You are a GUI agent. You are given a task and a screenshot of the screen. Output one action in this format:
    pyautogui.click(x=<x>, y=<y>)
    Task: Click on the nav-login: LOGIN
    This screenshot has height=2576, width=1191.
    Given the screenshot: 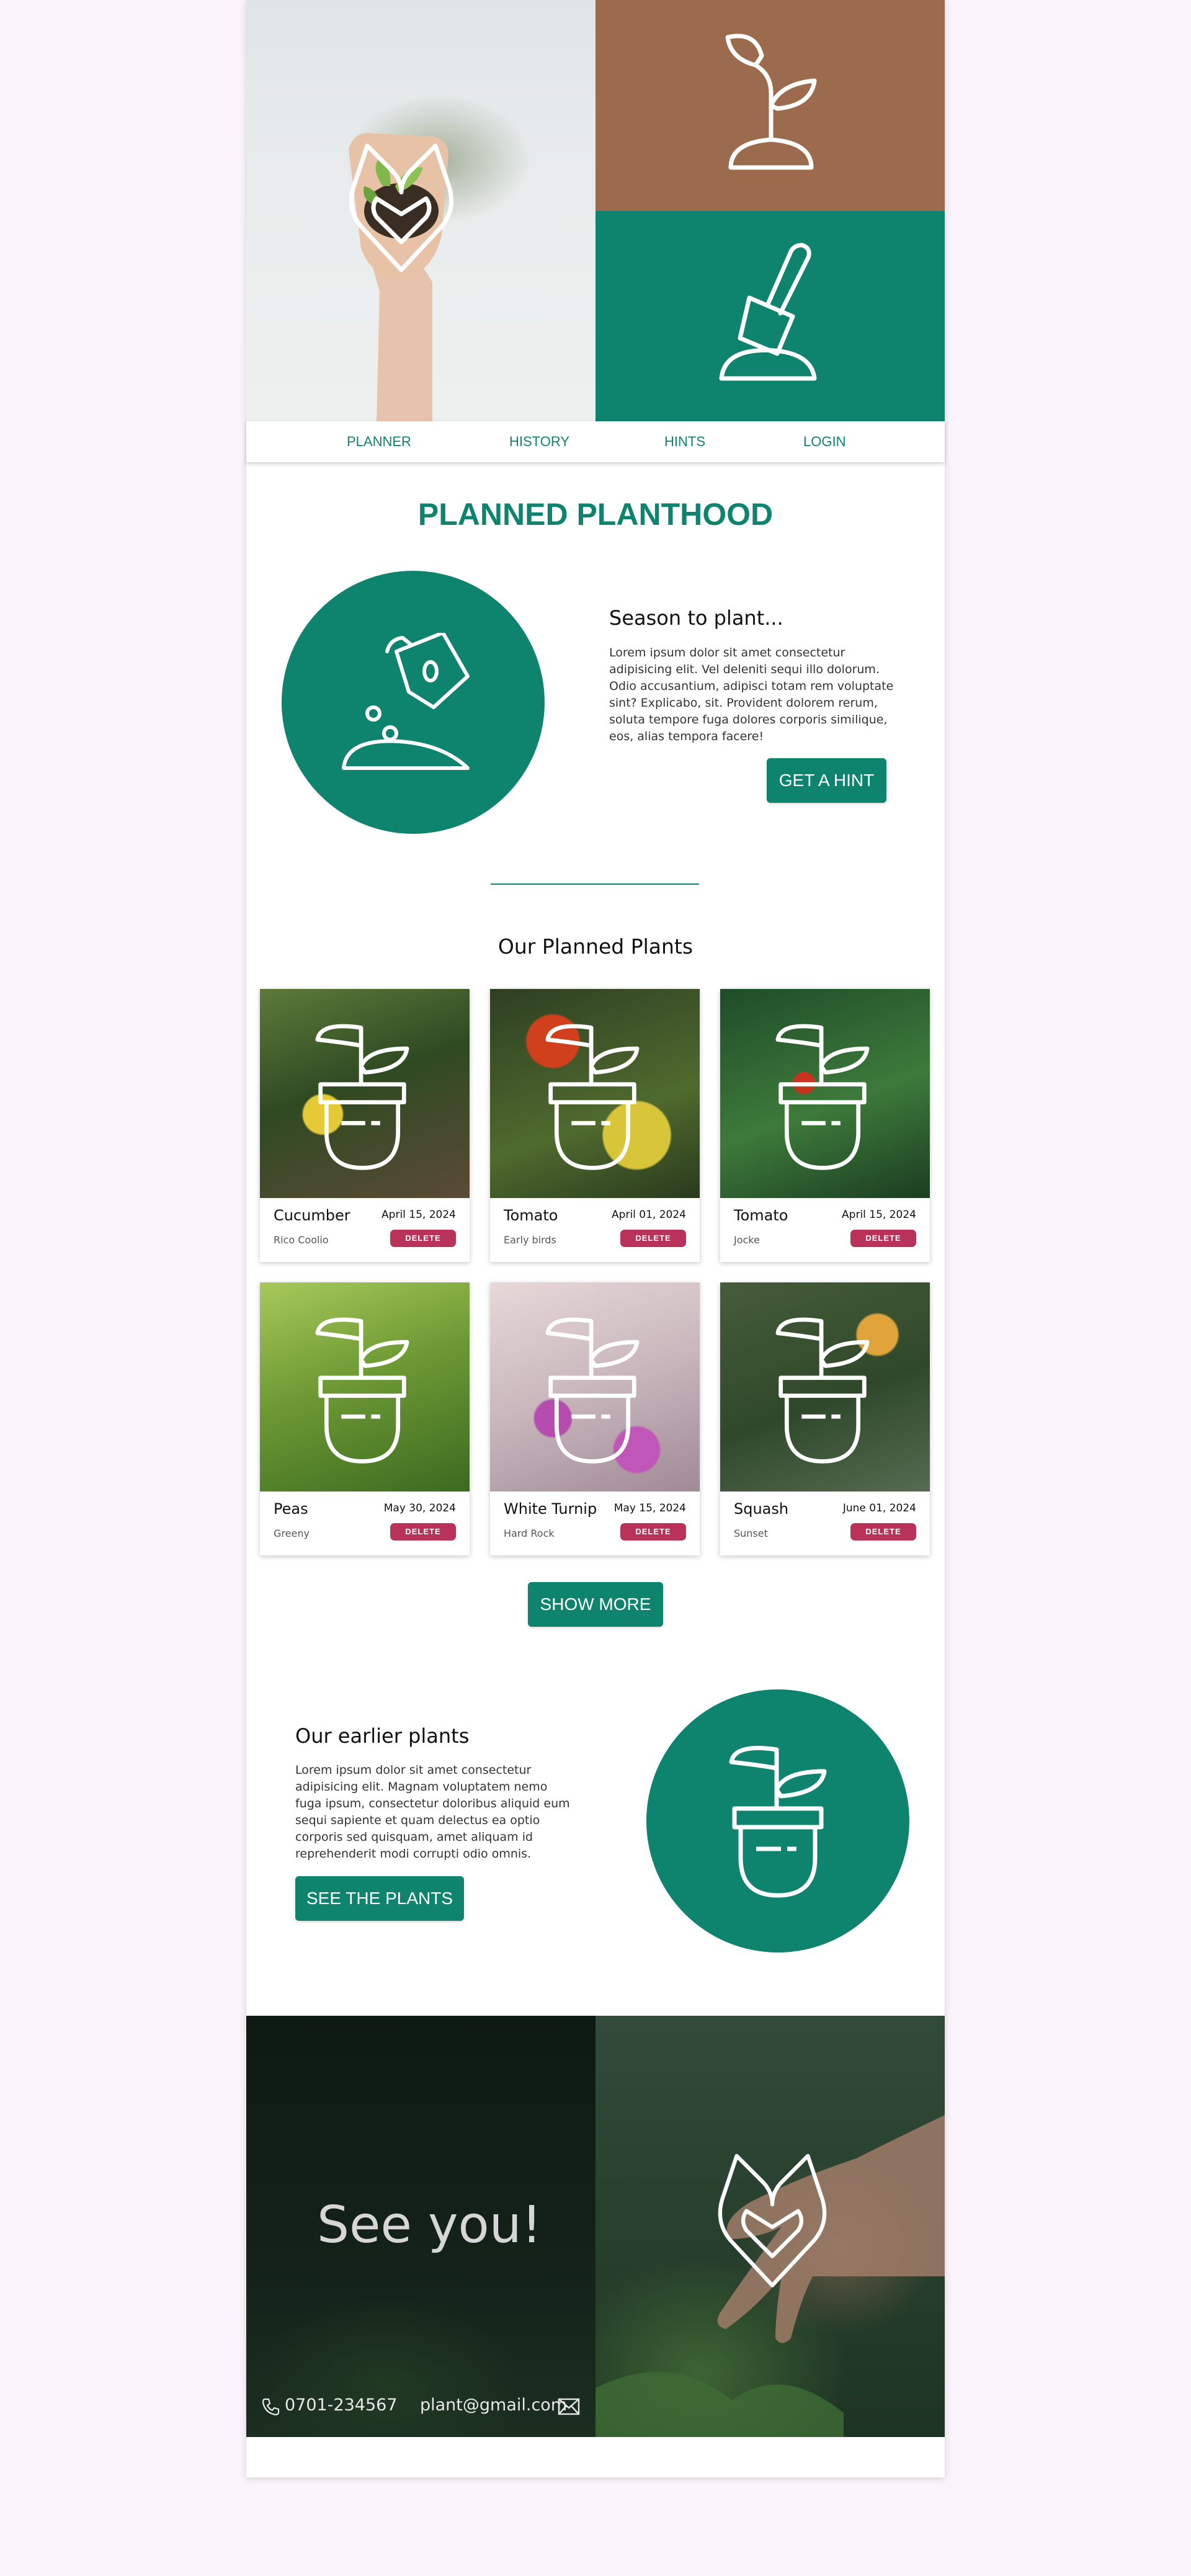 What is the action you would take?
    pyautogui.click(x=824, y=441)
    